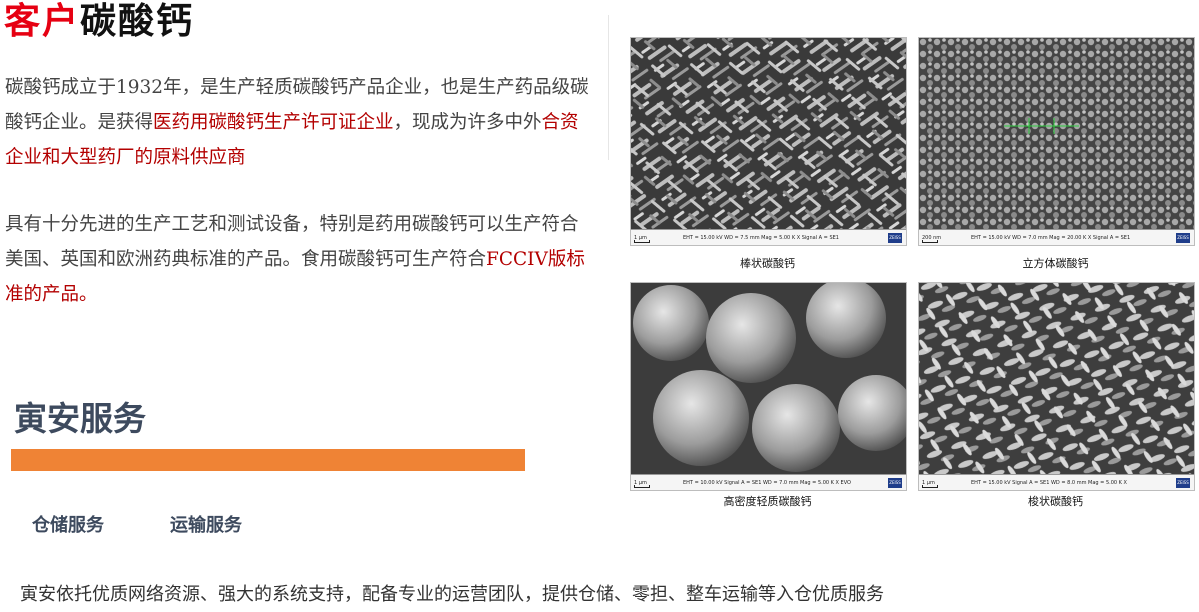 The image size is (1199, 612). I want to click on page-title: 客户碳酸钙, so click(99, 22).